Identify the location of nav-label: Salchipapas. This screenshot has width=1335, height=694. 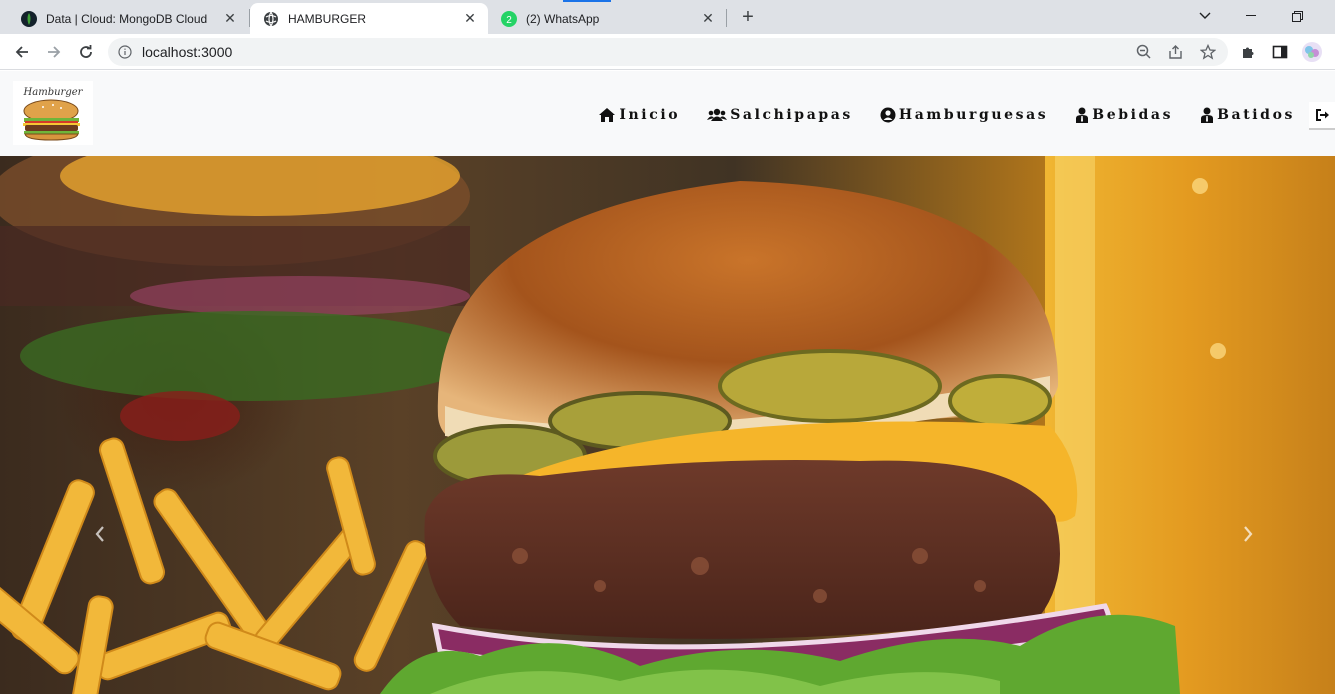
(791, 115).